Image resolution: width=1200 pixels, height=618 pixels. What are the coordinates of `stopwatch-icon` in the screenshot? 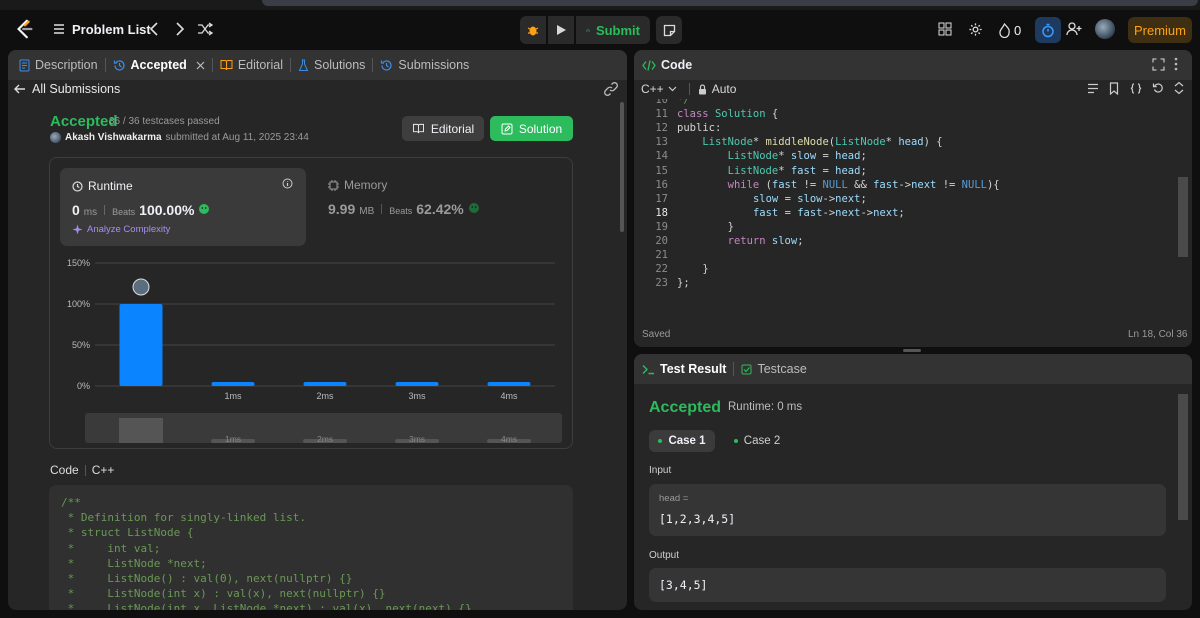 It's located at (1048, 30).